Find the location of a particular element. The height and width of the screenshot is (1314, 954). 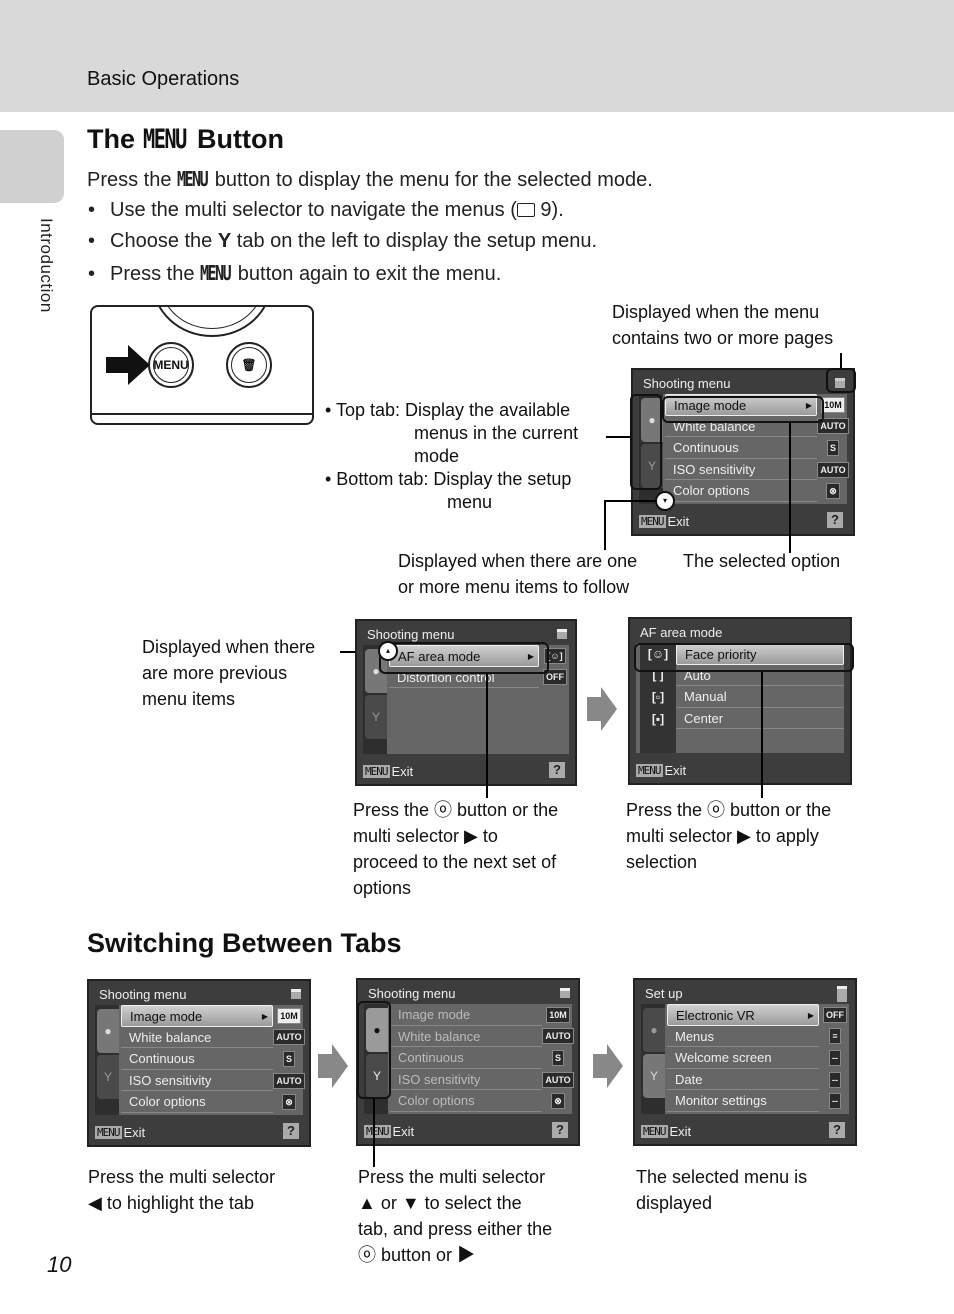

camera-edge is located at coordinates (202, 414).